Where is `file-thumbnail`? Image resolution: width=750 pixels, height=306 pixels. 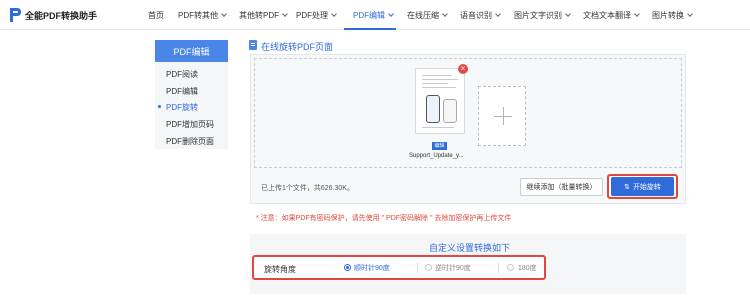
file-thumbnail is located at coordinates (440, 101).